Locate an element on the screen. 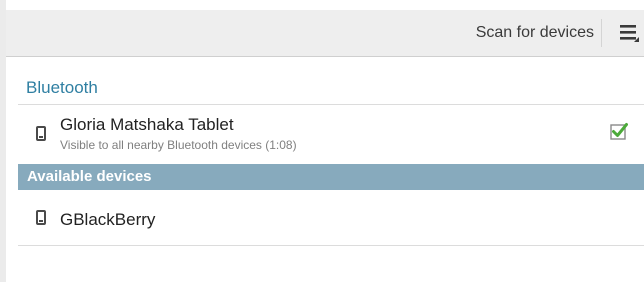 The height and width of the screenshot is (282, 644). section-divider is located at coordinates (331, 104).